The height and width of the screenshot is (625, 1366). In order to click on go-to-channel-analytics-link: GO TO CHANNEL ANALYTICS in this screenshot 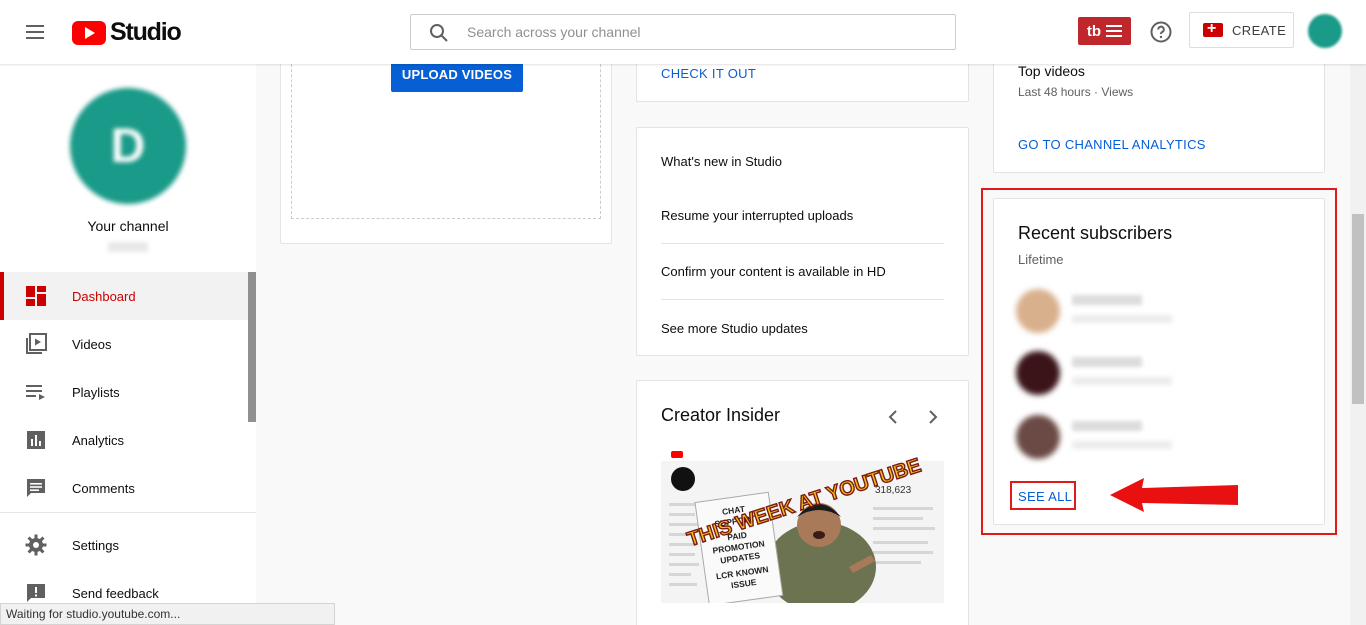, I will do `click(1112, 144)`.